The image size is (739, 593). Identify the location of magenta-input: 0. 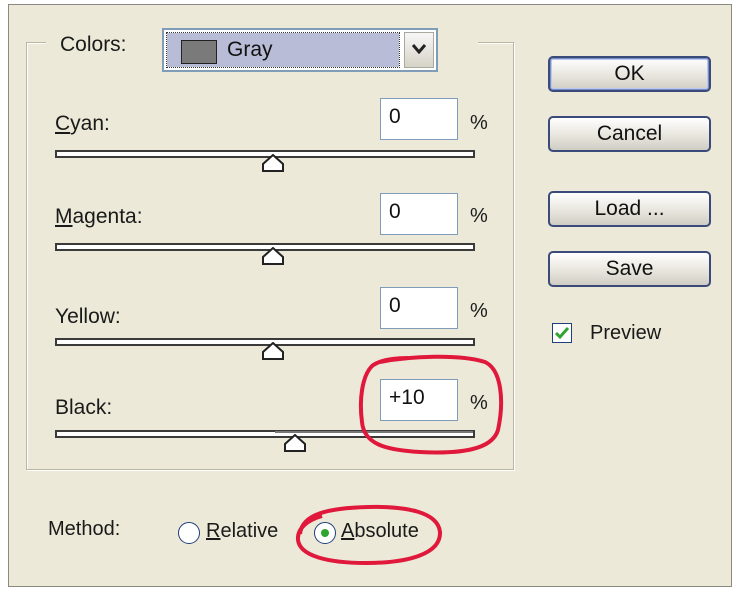
(419, 214).